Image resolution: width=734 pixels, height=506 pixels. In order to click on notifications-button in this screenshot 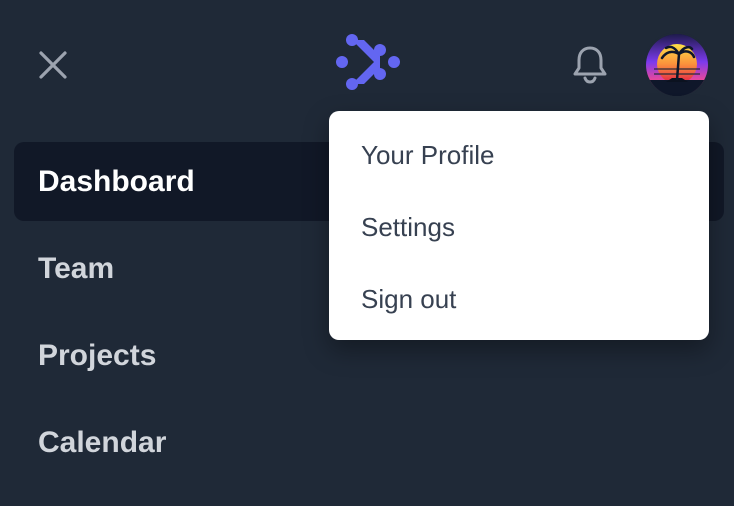, I will do `click(590, 64)`.